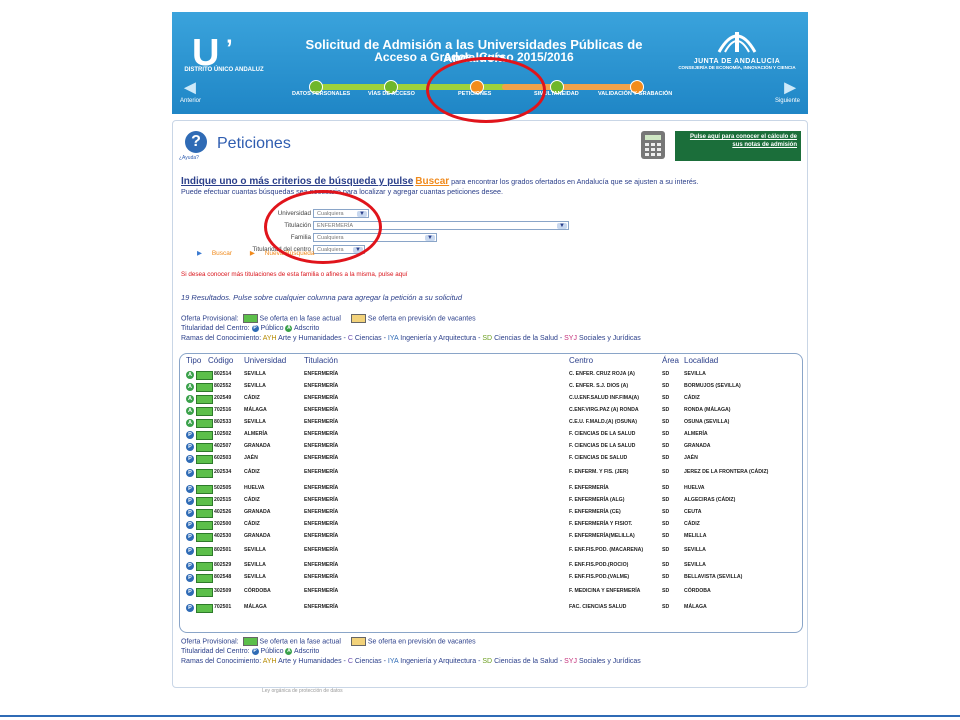 The height and width of the screenshot is (720, 960). I want to click on col-area: Área, so click(670, 360).